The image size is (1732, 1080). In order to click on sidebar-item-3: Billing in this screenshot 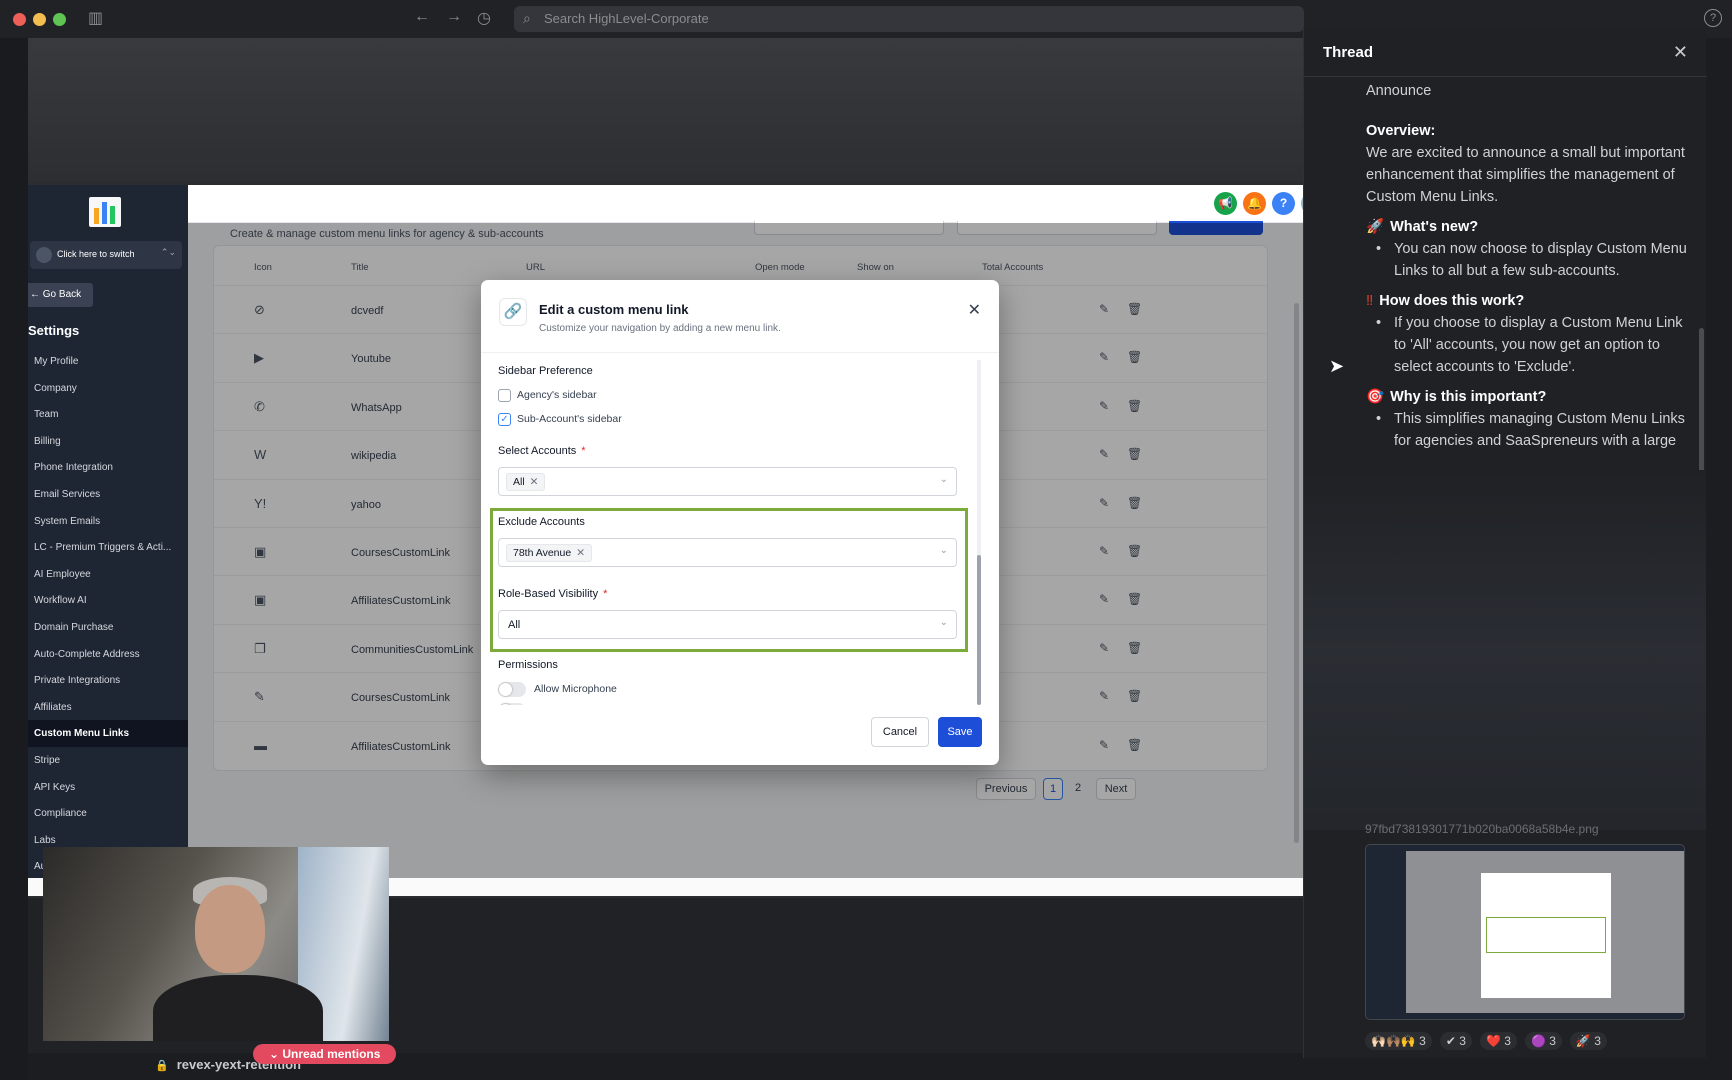, I will do `click(108, 441)`.